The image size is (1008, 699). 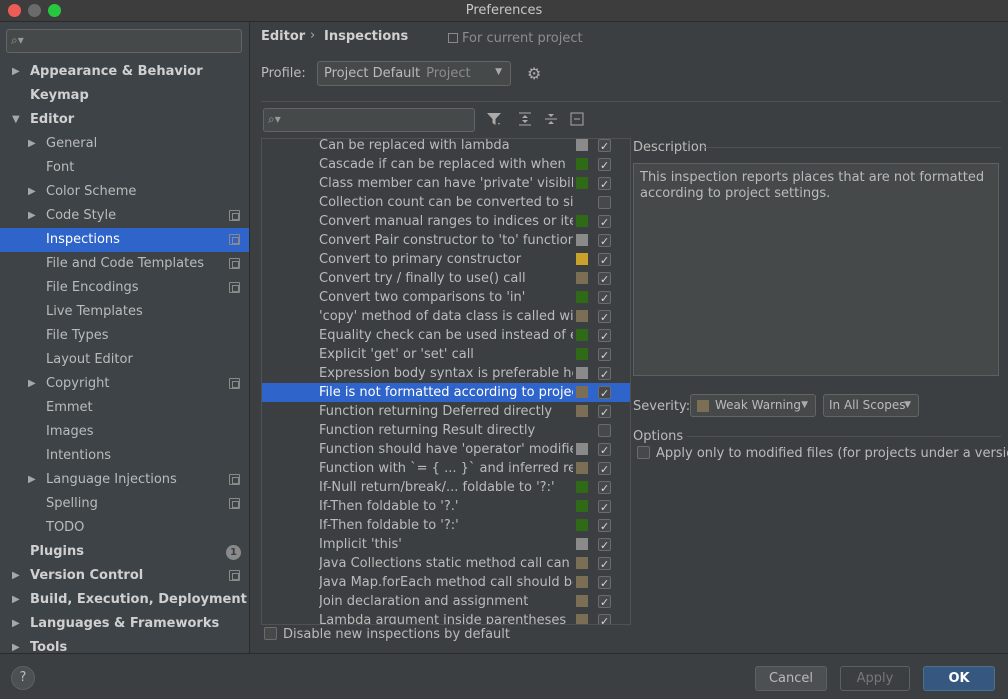 I want to click on inspection-row: Function should have 'operator' modifier, so click(x=446, y=450).